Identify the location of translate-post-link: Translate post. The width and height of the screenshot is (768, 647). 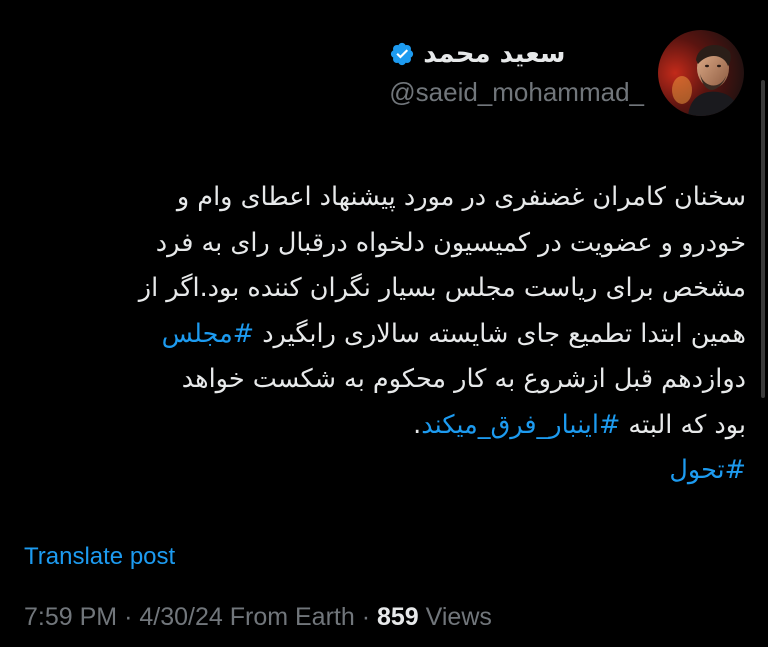
(99, 557).